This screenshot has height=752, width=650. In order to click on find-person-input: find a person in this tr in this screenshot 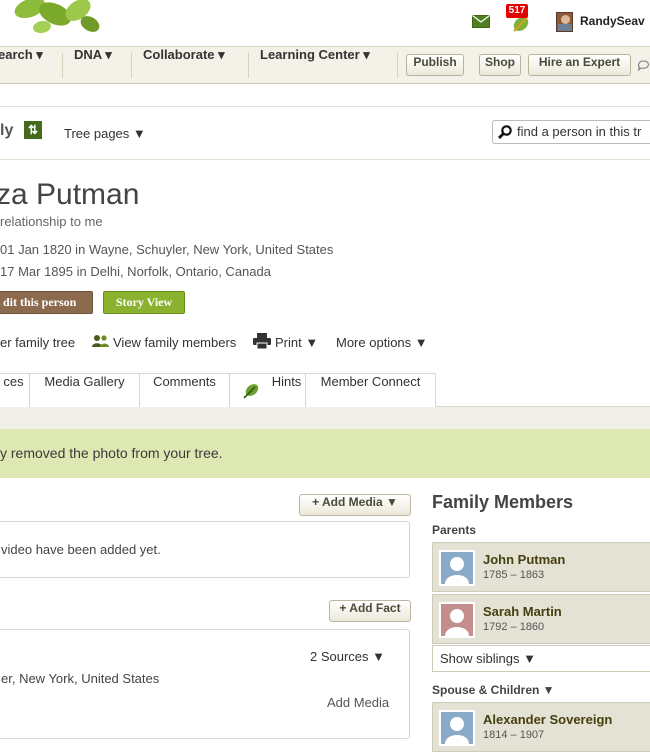, I will do `click(571, 132)`.